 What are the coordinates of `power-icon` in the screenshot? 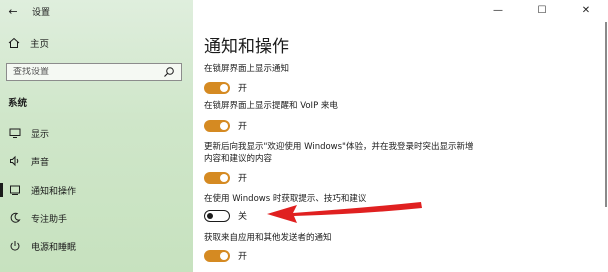 It's located at (15, 246).